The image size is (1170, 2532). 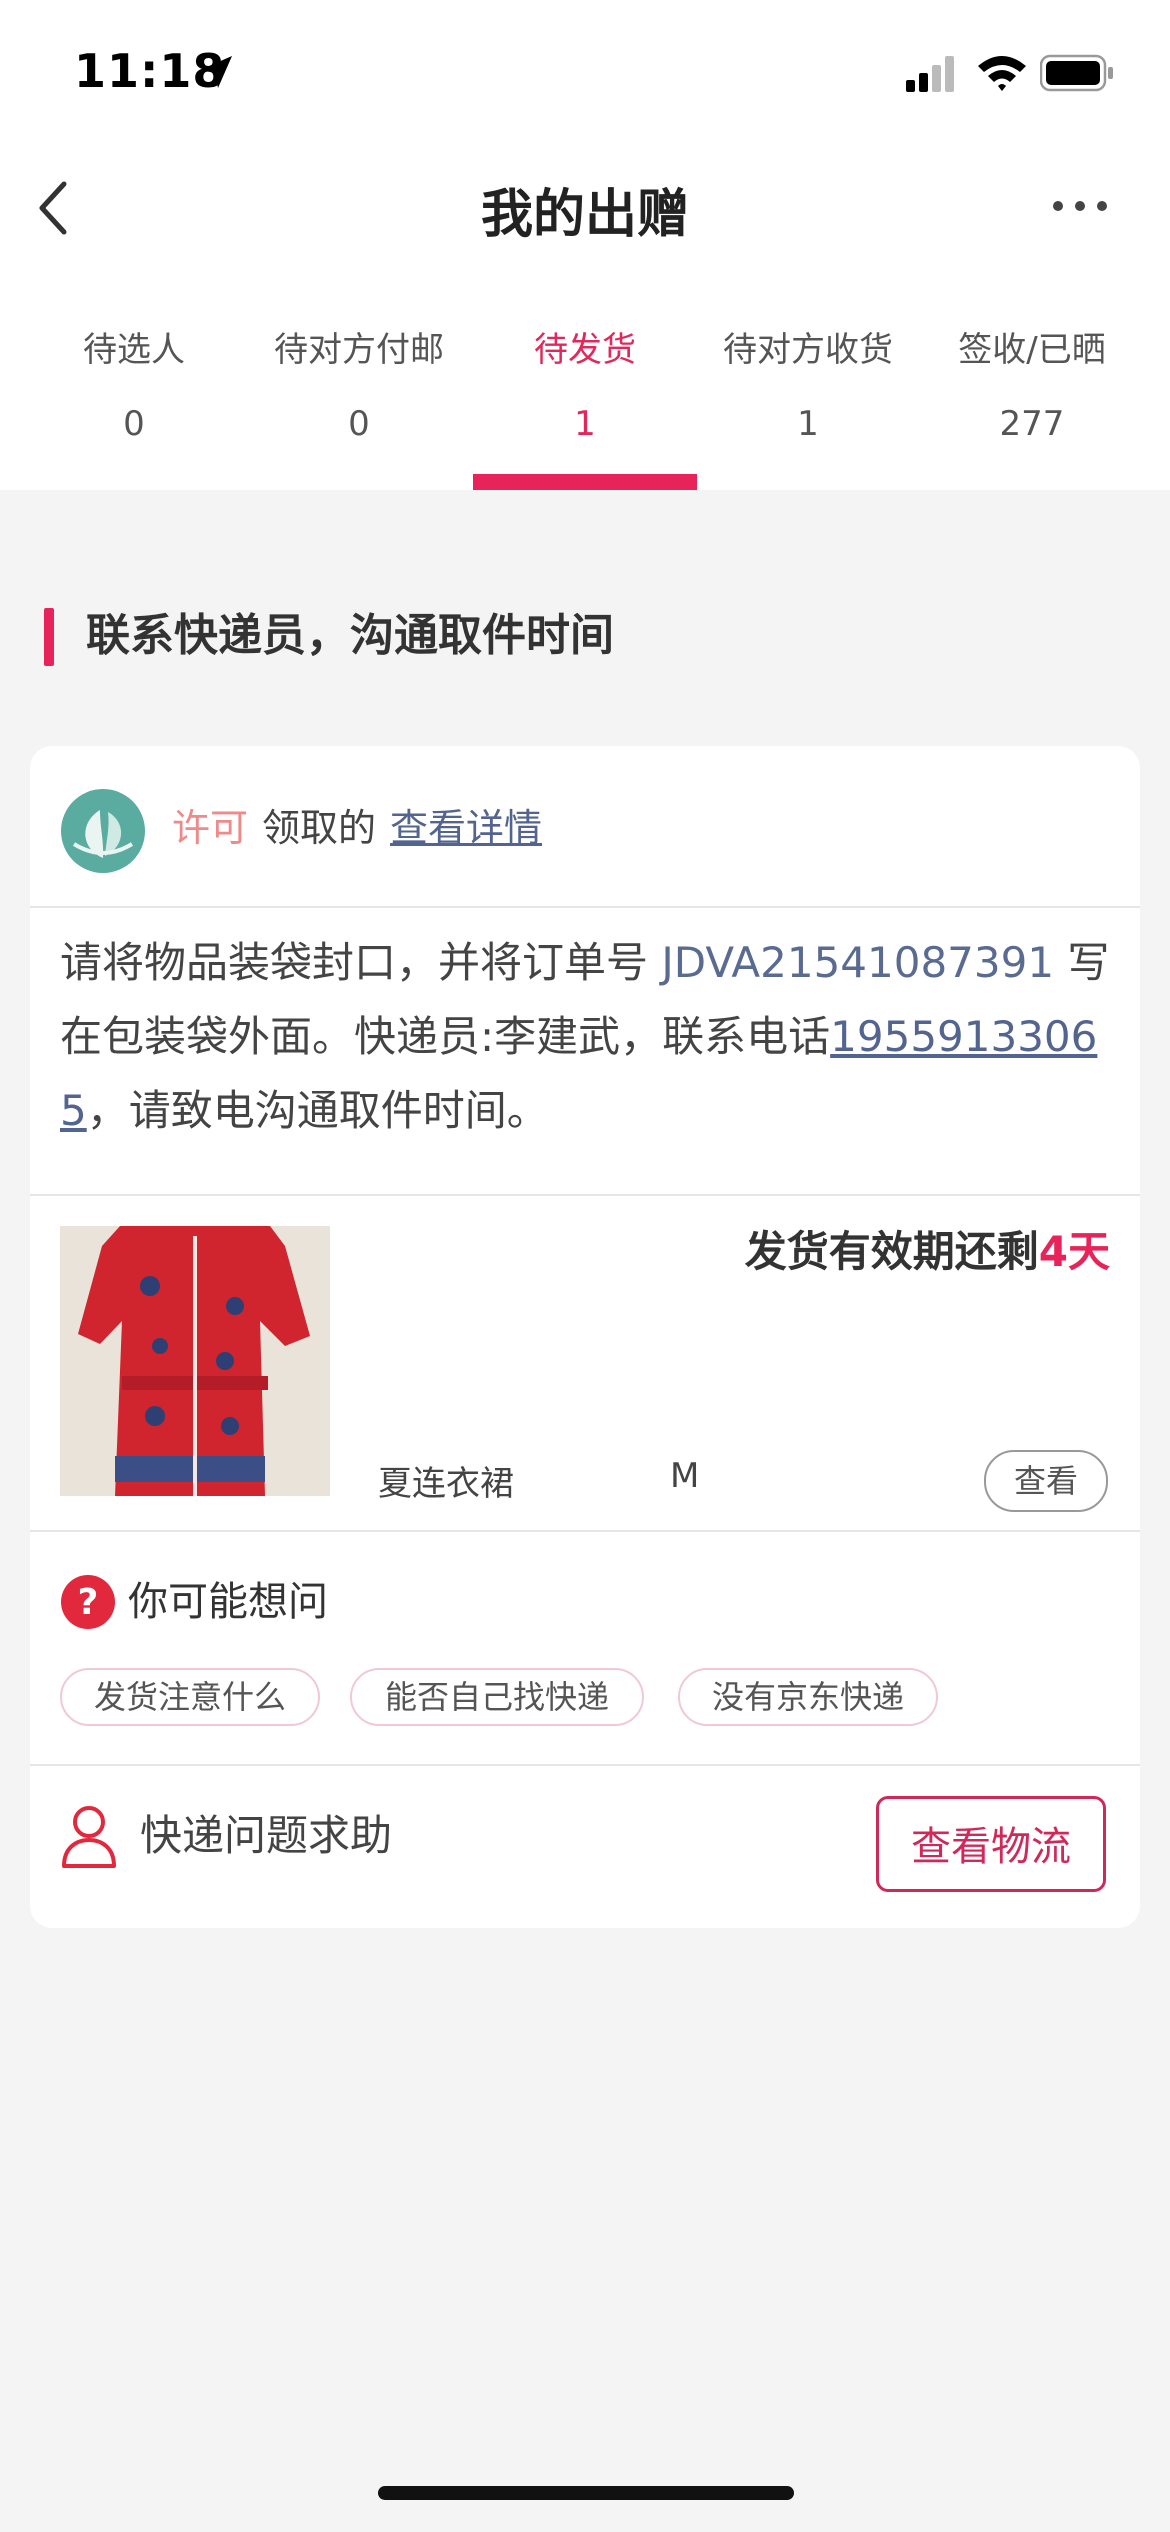 What do you see at coordinates (585, 350) in the screenshot?
I see `tab-label: 待发货` at bounding box center [585, 350].